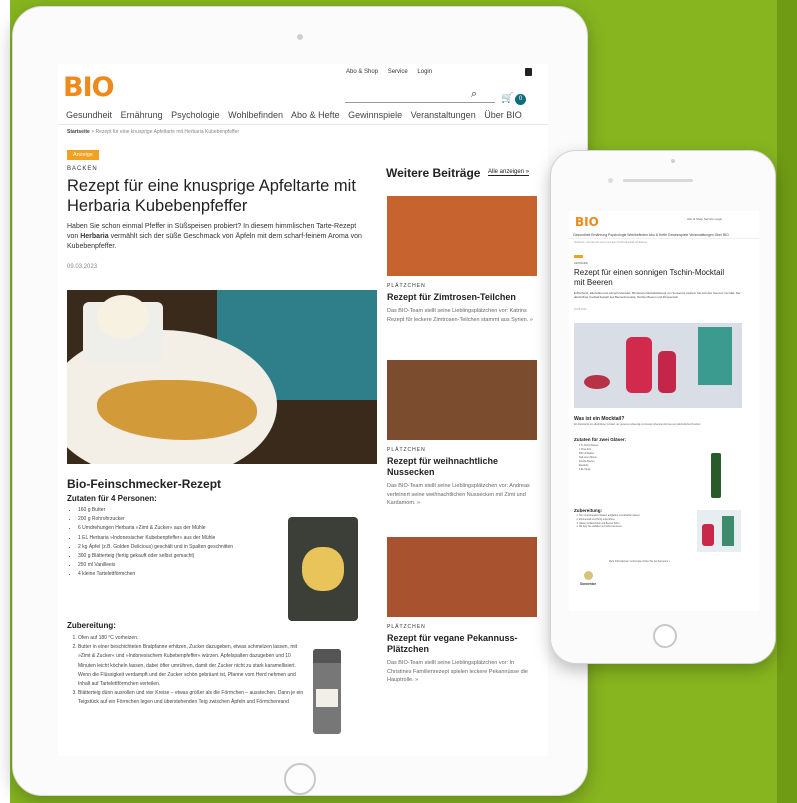 This screenshot has height=803, width=797. I want to click on phone-section-title: Was ist ein Mocktail?, so click(599, 419).